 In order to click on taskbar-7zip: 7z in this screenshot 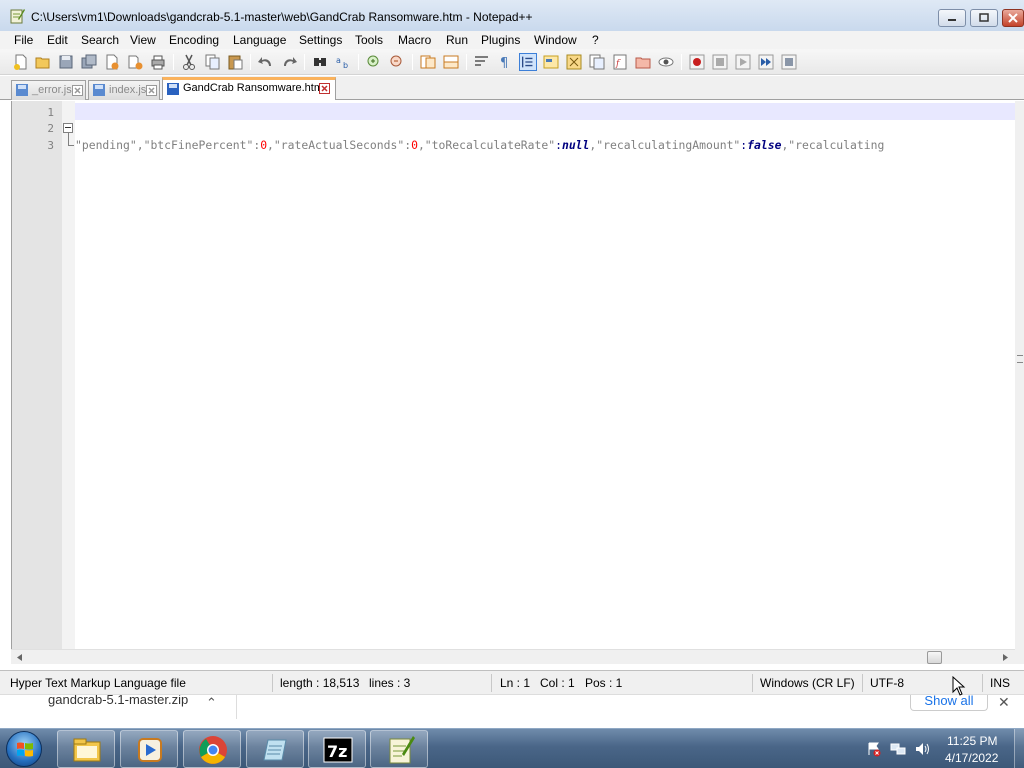, I will do `click(337, 749)`.